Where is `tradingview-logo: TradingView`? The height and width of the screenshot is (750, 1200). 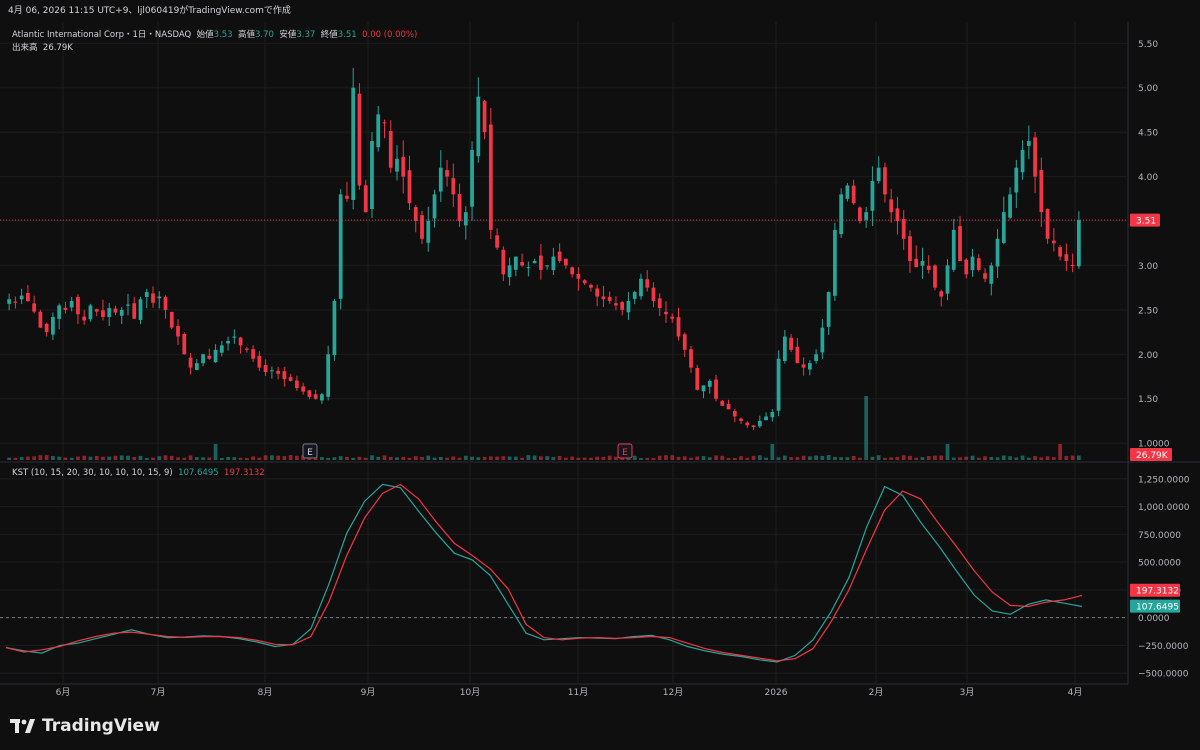
tradingview-logo: TradingView is located at coordinates (85, 726).